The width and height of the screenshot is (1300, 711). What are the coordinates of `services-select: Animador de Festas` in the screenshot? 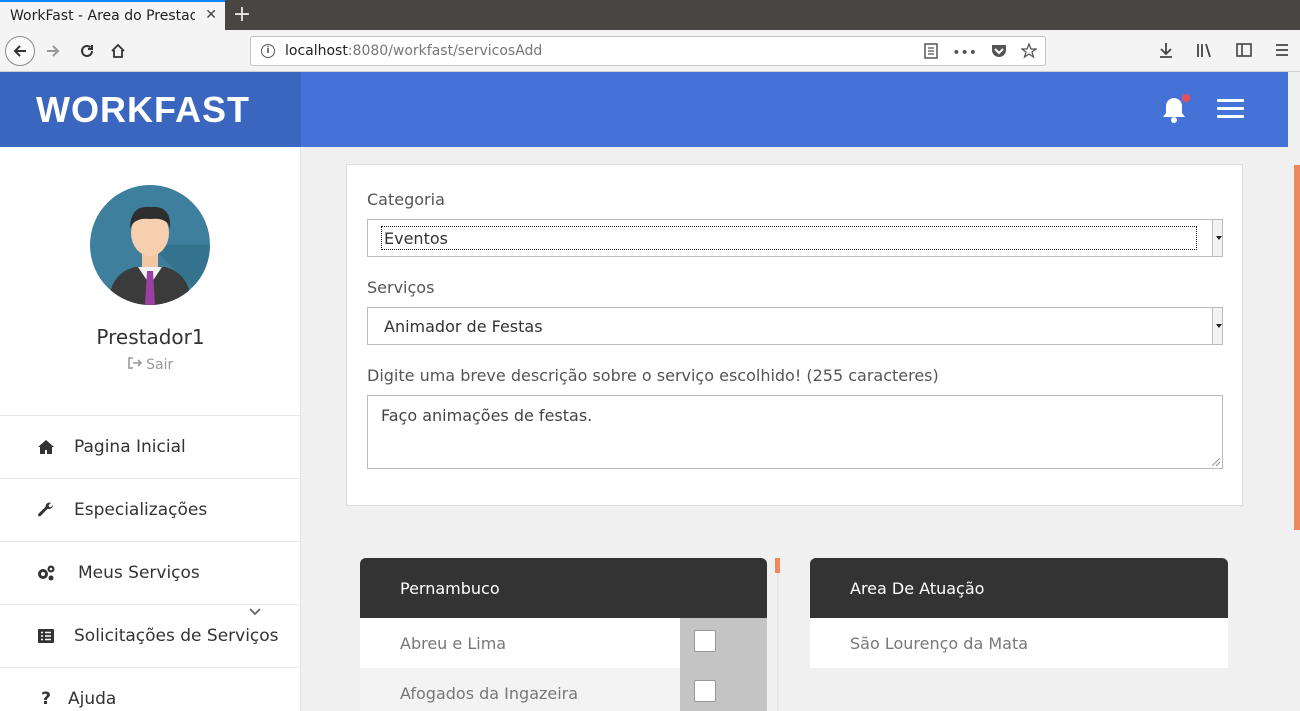 It's located at (795, 326).